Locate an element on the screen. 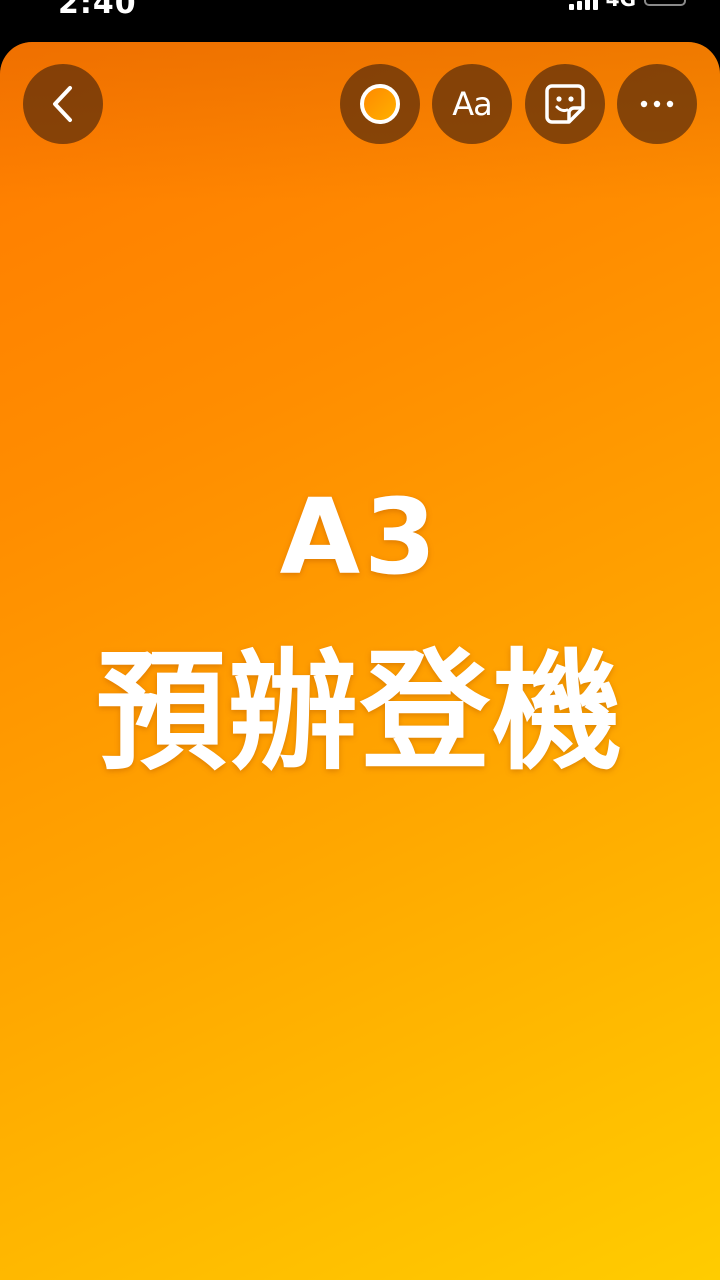  battery-icon is located at coordinates (665, 3).